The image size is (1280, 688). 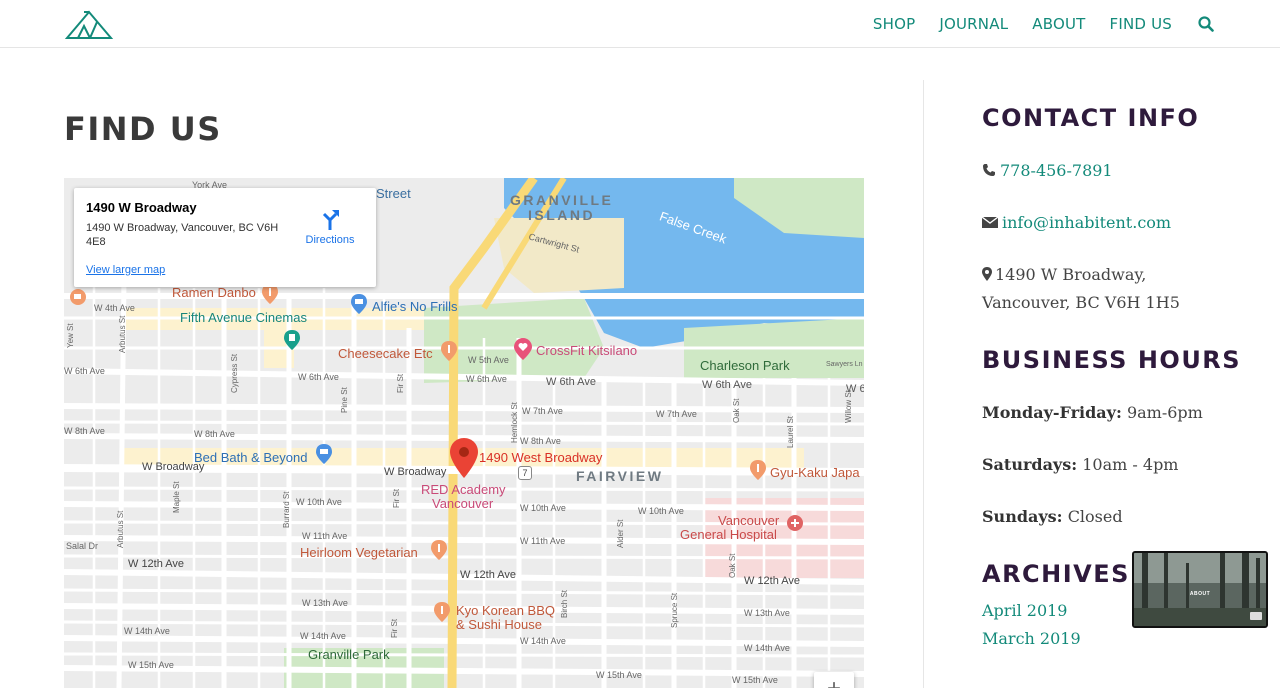 What do you see at coordinates (620, 533) in the screenshot?
I see `map-label-street: Alder St` at bounding box center [620, 533].